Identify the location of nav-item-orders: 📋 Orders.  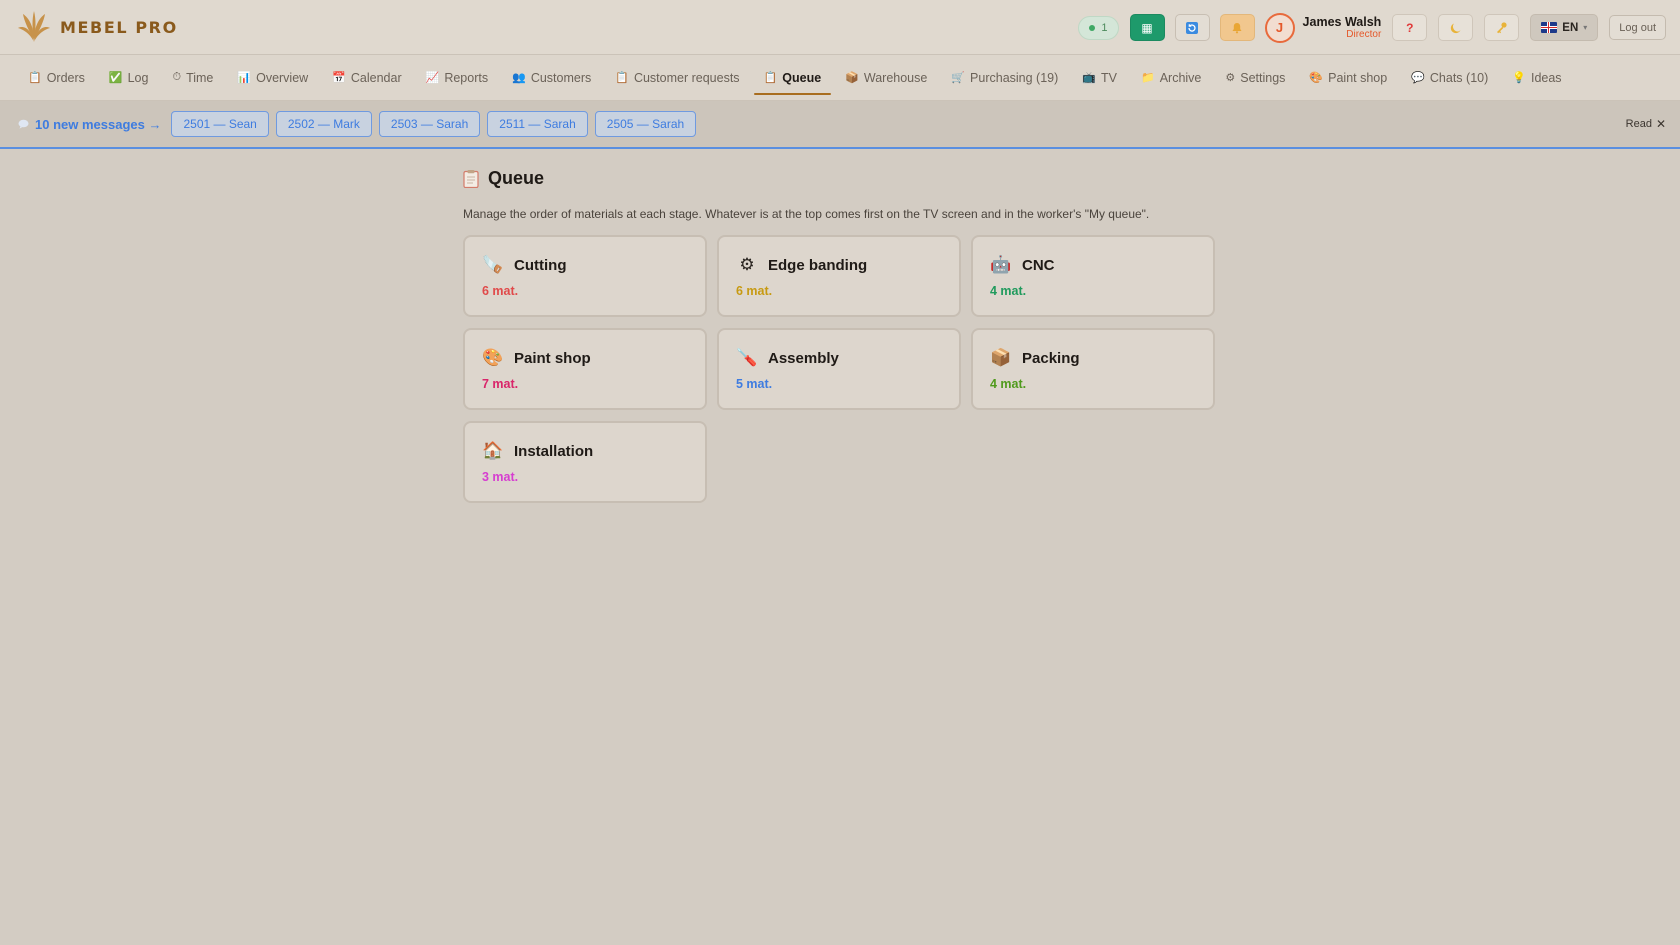
(56, 78).